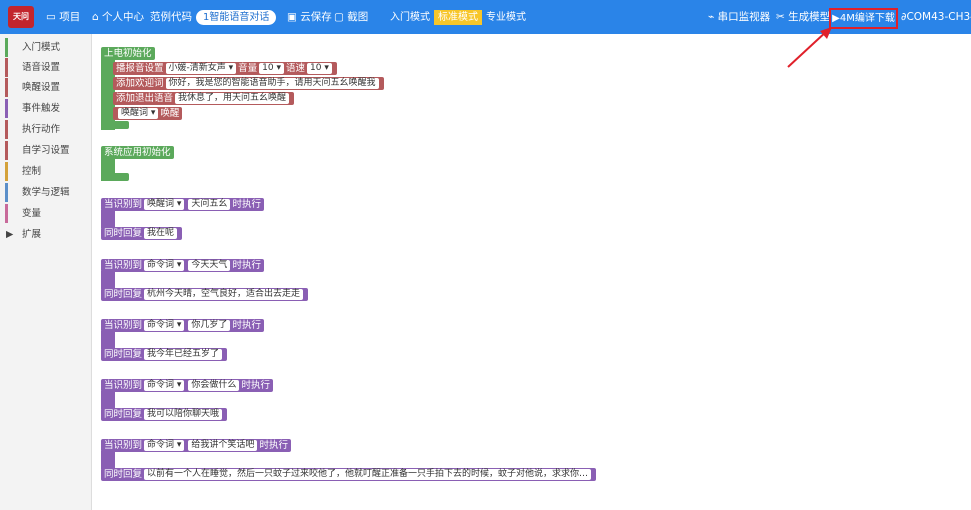  What do you see at coordinates (48, 67) in the screenshot?
I see `category-voice-settings: 语音设置` at bounding box center [48, 67].